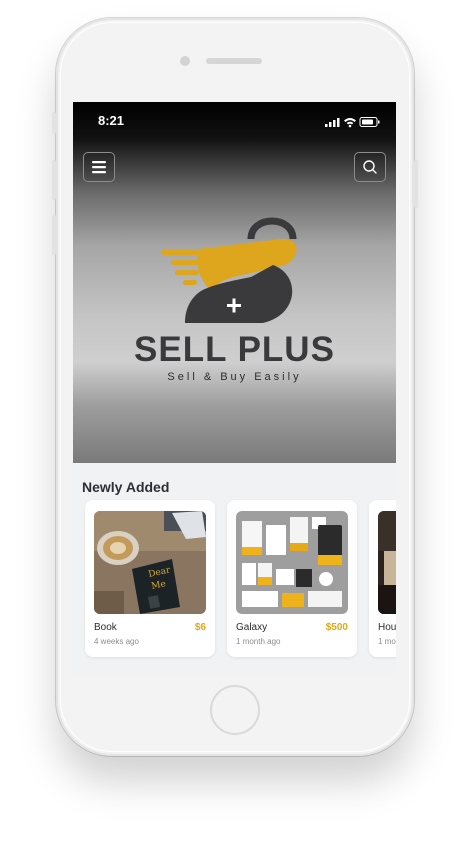 This screenshot has width=470, height=846. I want to click on product-name: Hou, so click(387, 627).